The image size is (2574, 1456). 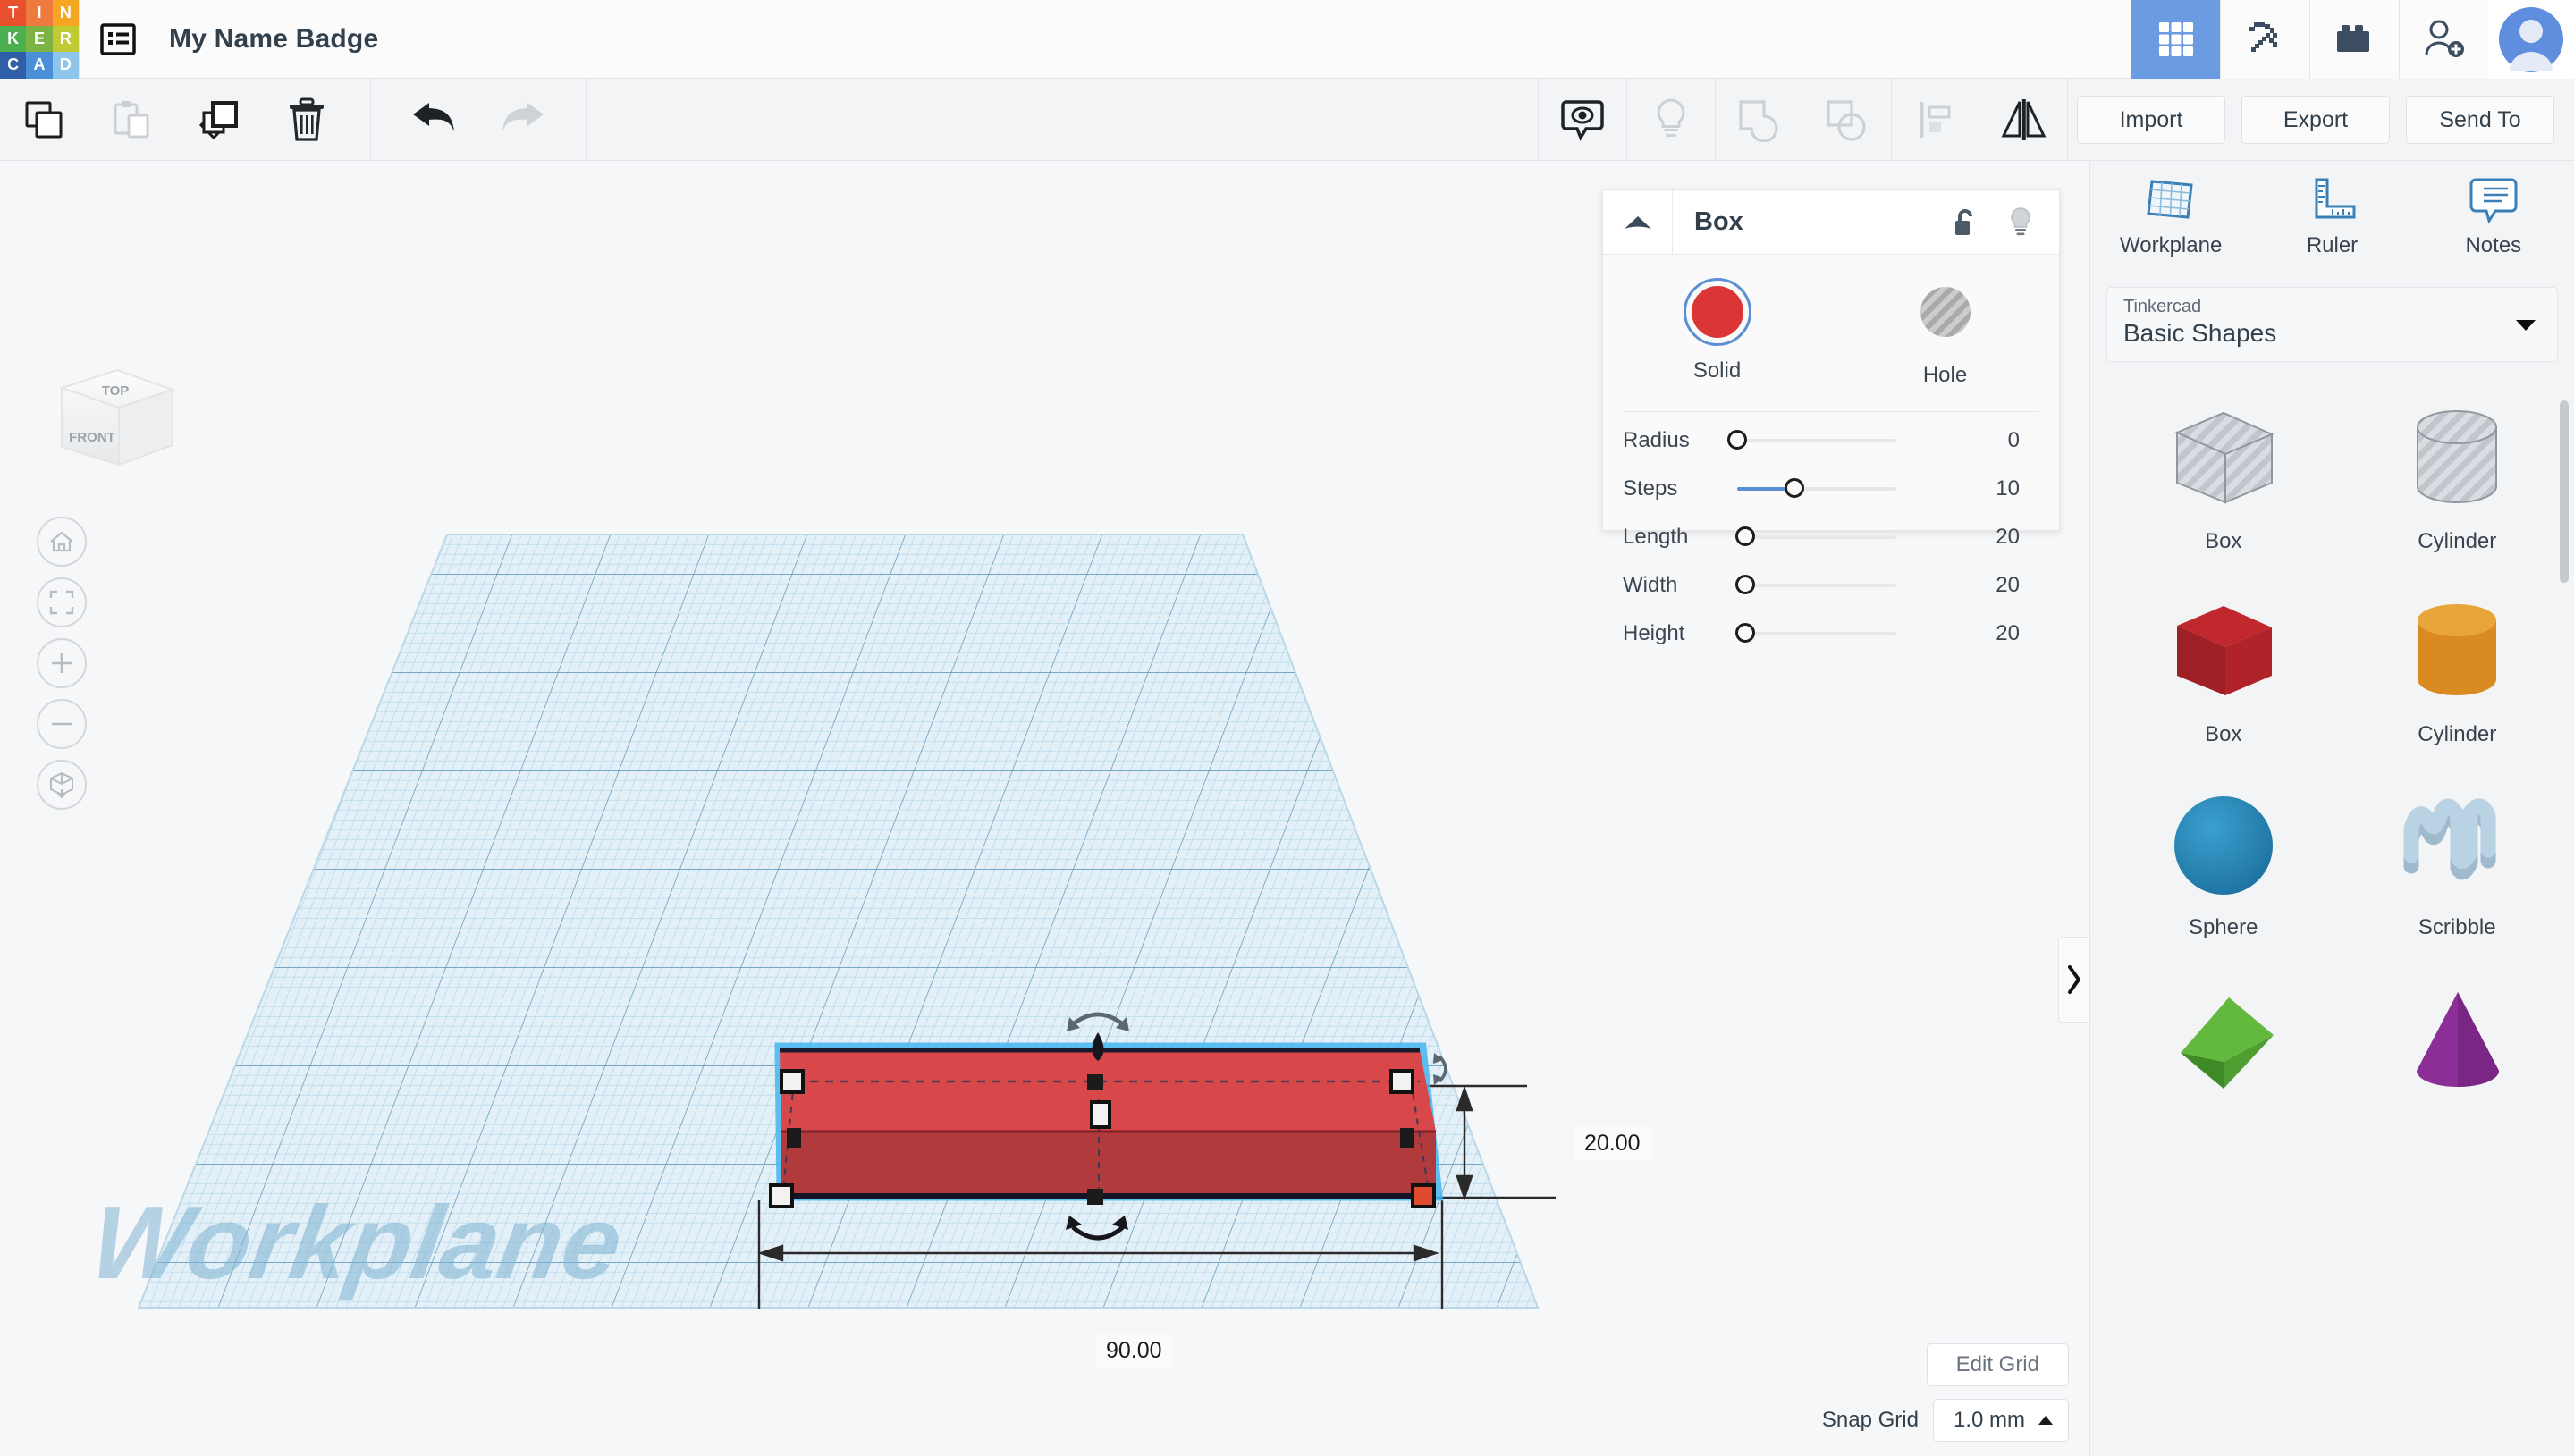 What do you see at coordinates (1975, 538) in the screenshot?
I see `length-value: 20` at bounding box center [1975, 538].